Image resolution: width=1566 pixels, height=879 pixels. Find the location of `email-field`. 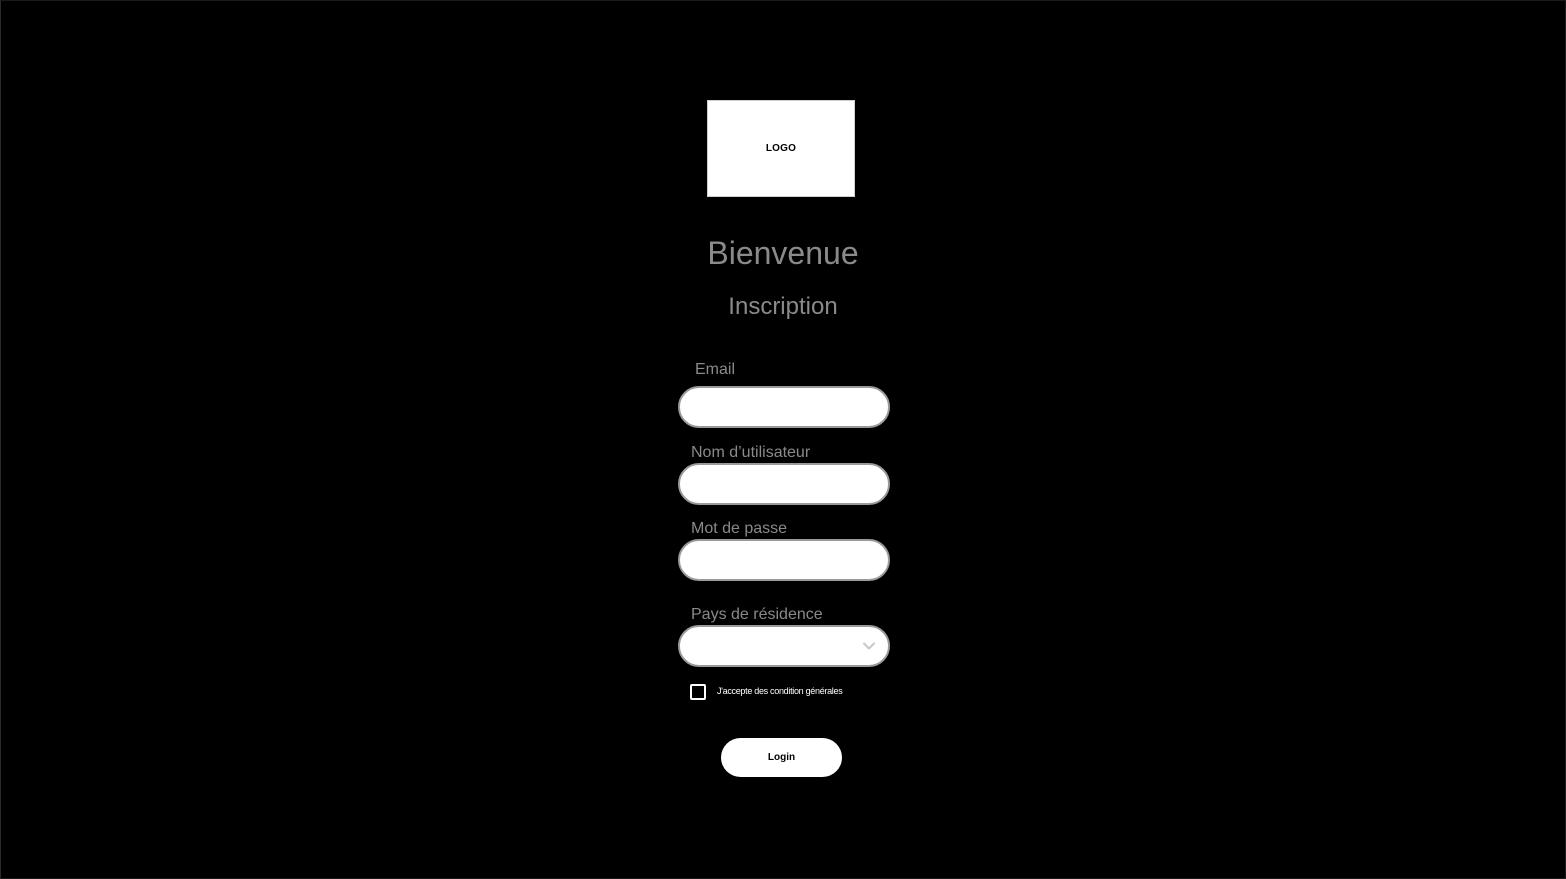

email-field is located at coordinates (786, 407).